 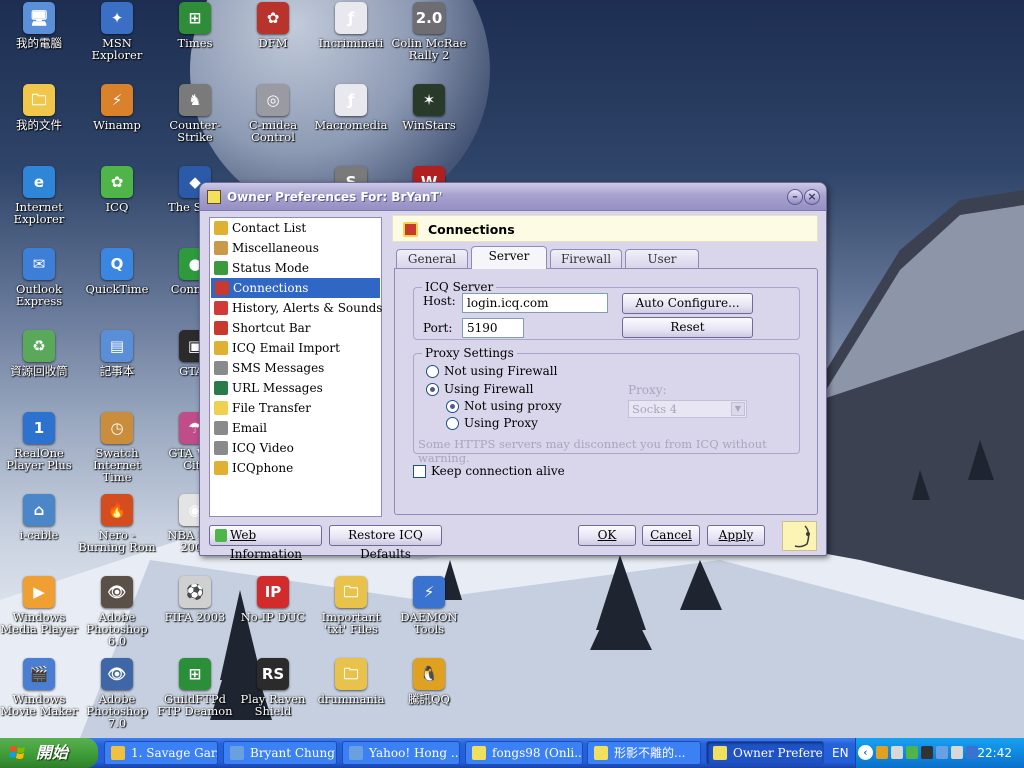 I want to click on desktop-icon: ✿ ICQ, so click(x=117, y=189).